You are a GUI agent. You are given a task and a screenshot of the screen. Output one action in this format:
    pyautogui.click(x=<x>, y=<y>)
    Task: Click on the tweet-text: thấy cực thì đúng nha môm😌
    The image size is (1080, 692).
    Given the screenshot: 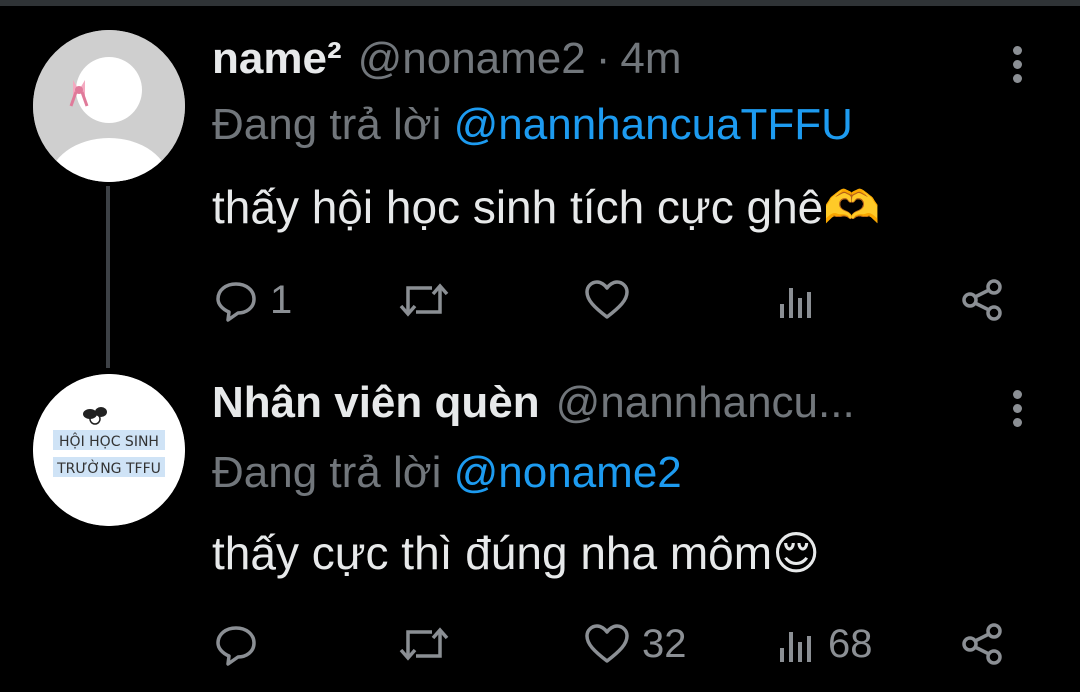 What is the action you would take?
    pyautogui.click(x=516, y=553)
    